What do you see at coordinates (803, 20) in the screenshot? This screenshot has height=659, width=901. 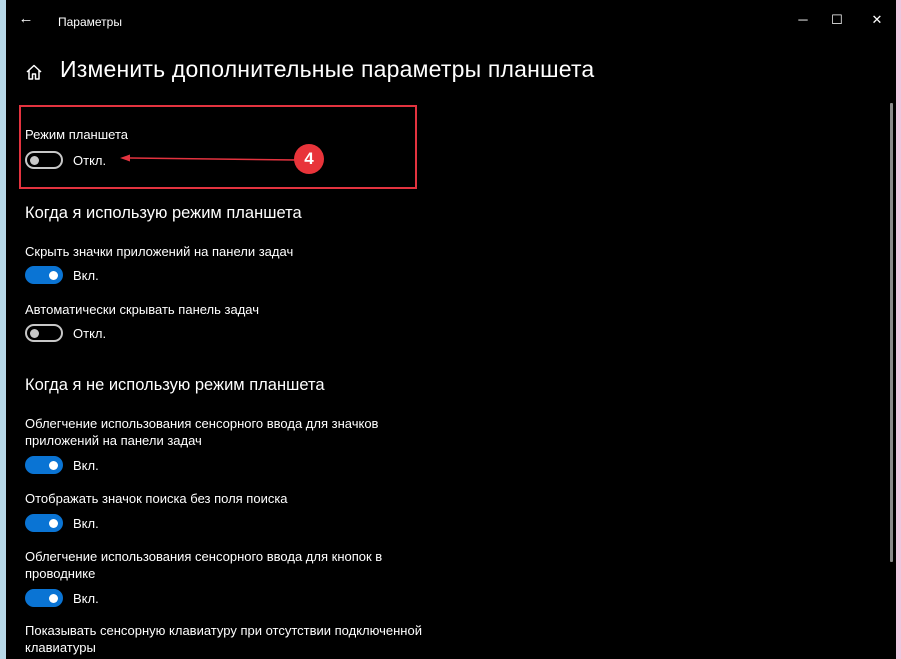 I see `minimize-button: ─` at bounding box center [803, 20].